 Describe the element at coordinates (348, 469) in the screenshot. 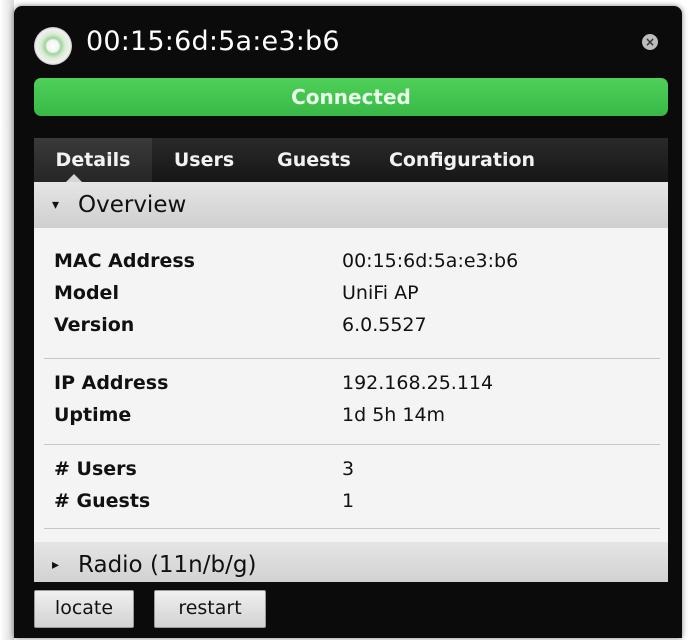

I see `users-count-value: 3` at that location.